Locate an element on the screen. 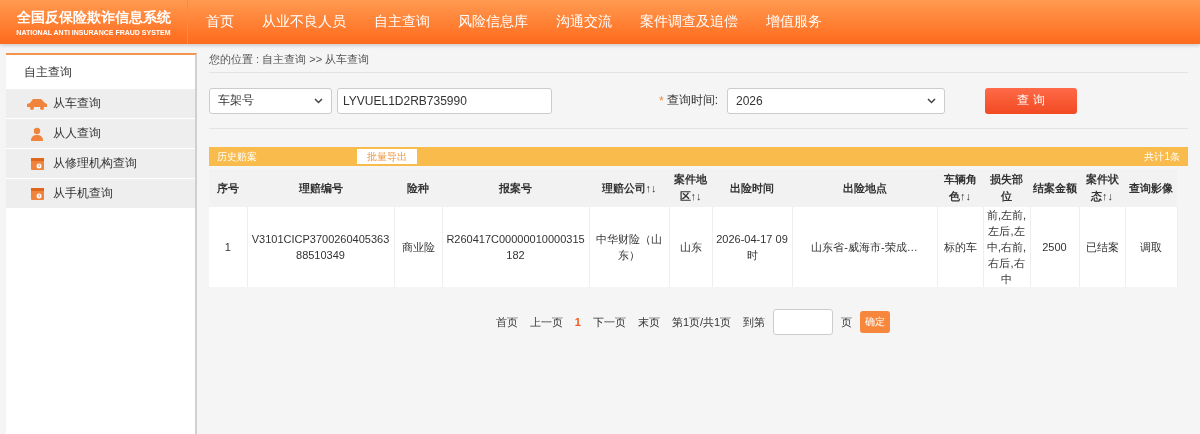 This screenshot has height=434, width=1200. select-field: 2026 is located at coordinates (836, 100).